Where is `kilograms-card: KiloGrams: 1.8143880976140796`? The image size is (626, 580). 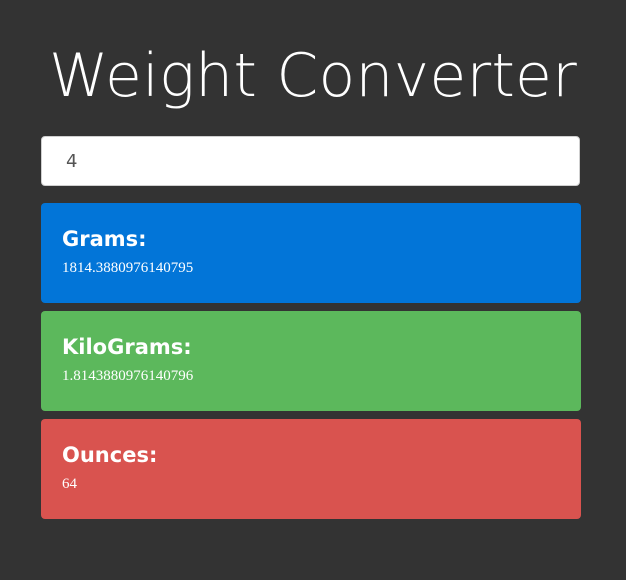
kilograms-card: KiloGrams: 1.8143880976140796 is located at coordinates (311, 361).